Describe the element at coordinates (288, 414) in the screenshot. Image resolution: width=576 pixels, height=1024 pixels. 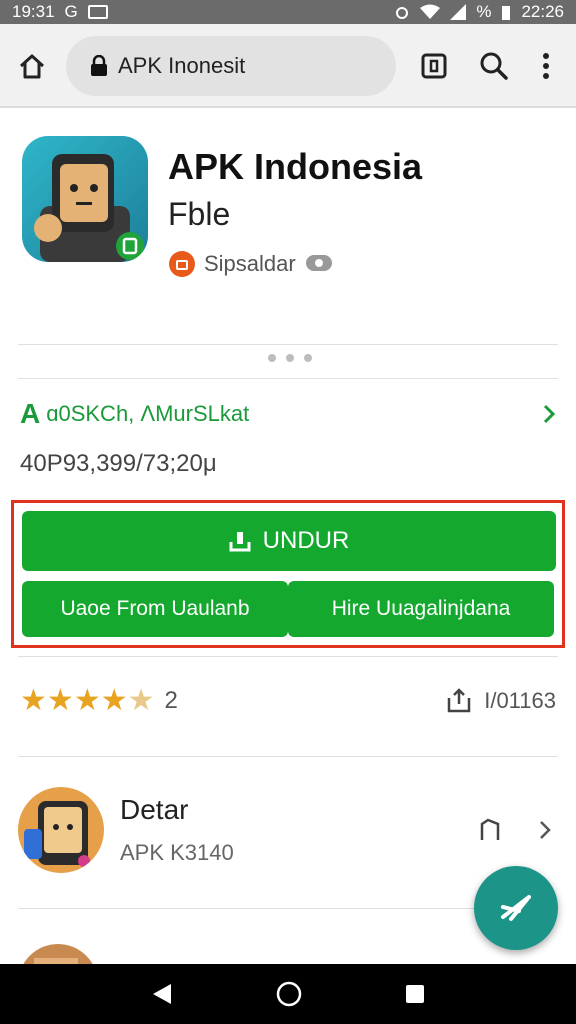
I see `meta-row: A ɑ0SKCh, ΛMurSLkat` at that location.